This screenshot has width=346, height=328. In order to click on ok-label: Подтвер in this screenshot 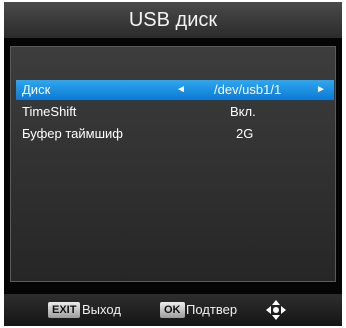, I will do `click(212, 309)`.